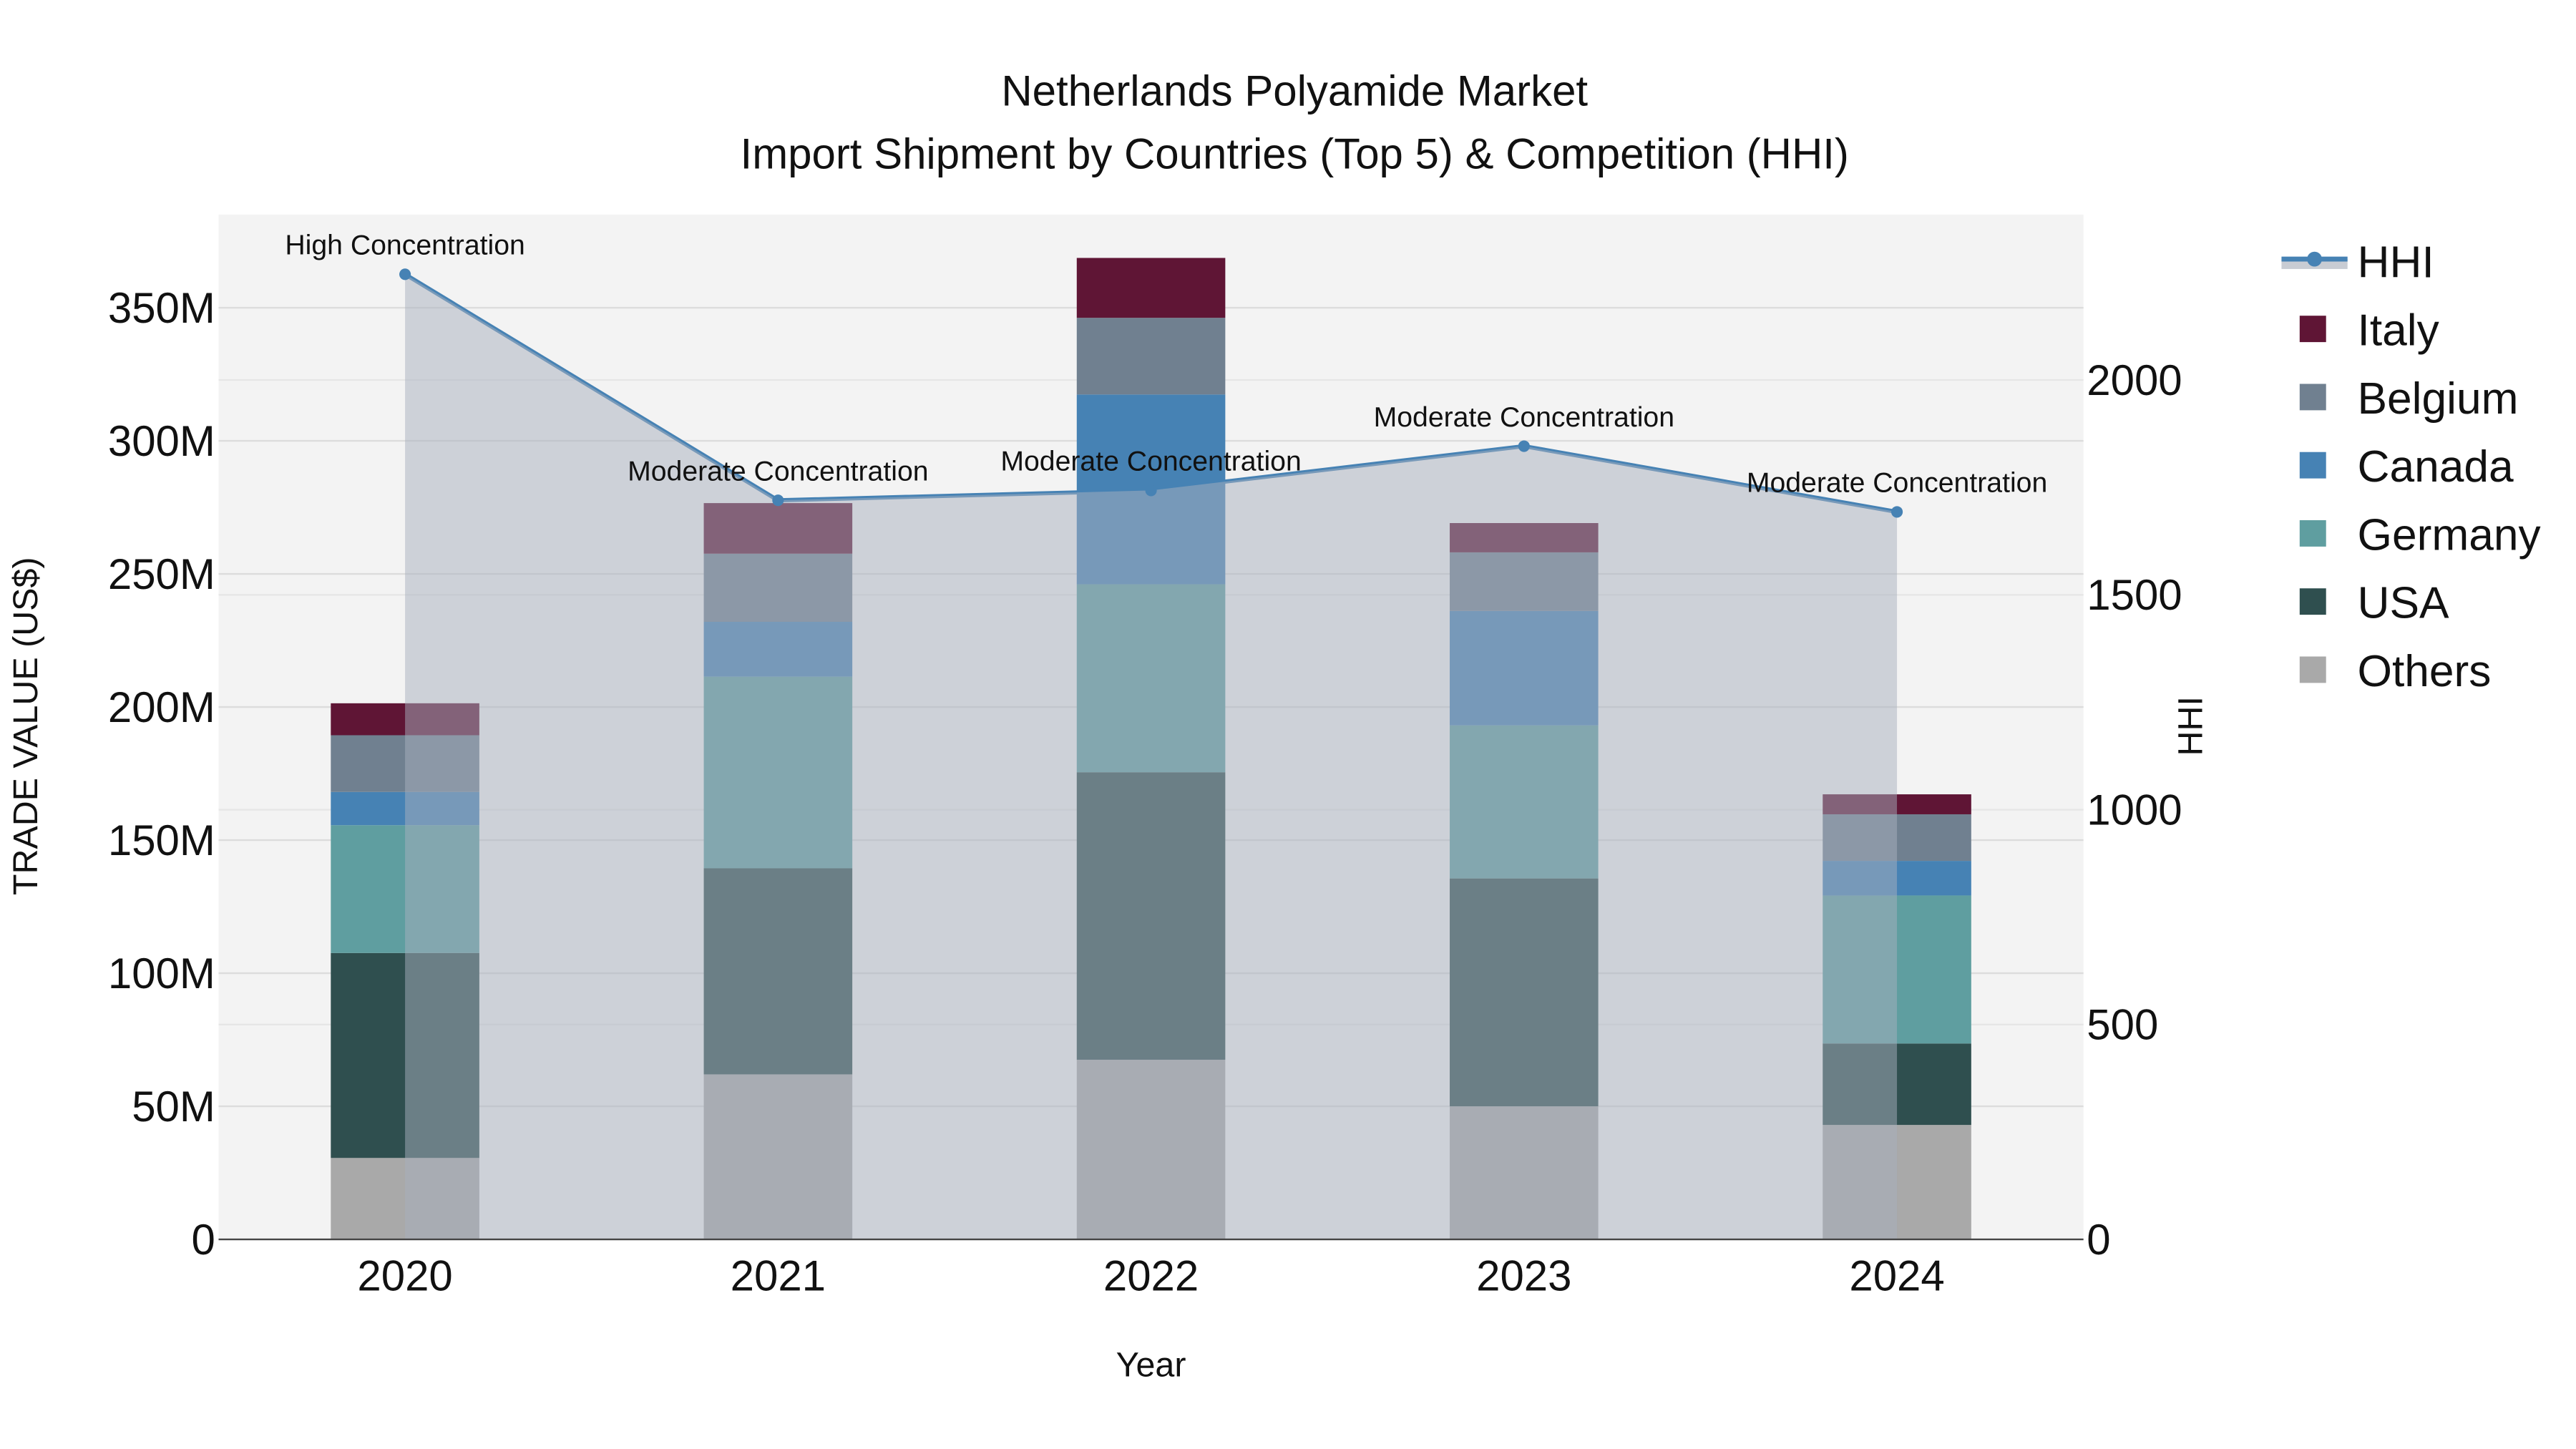 Image resolution: width=2576 pixels, height=1449 pixels. I want to click on y-tick-label: 100M, so click(161, 973).